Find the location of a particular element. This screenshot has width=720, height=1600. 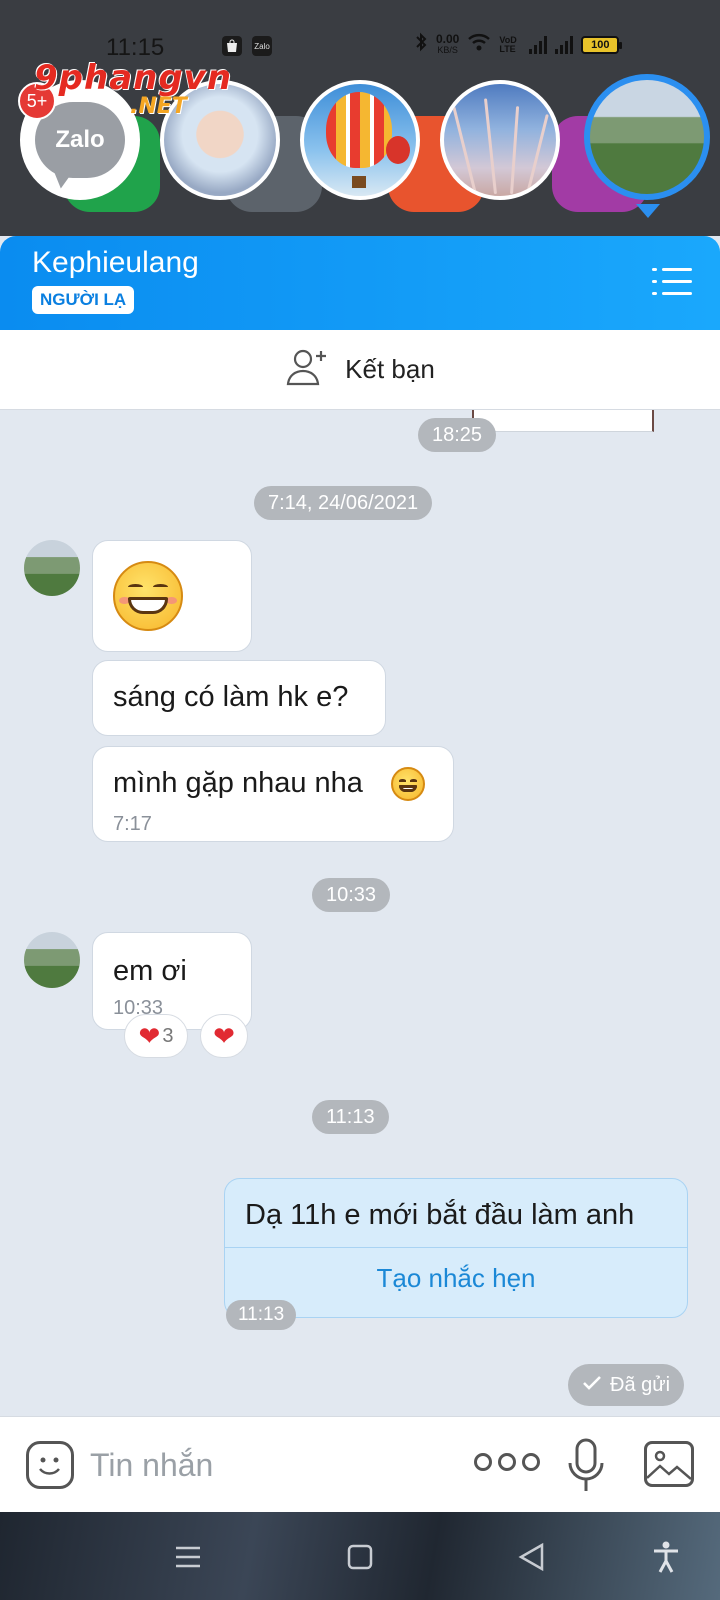

microphone-button is located at coordinates (586, 1466).